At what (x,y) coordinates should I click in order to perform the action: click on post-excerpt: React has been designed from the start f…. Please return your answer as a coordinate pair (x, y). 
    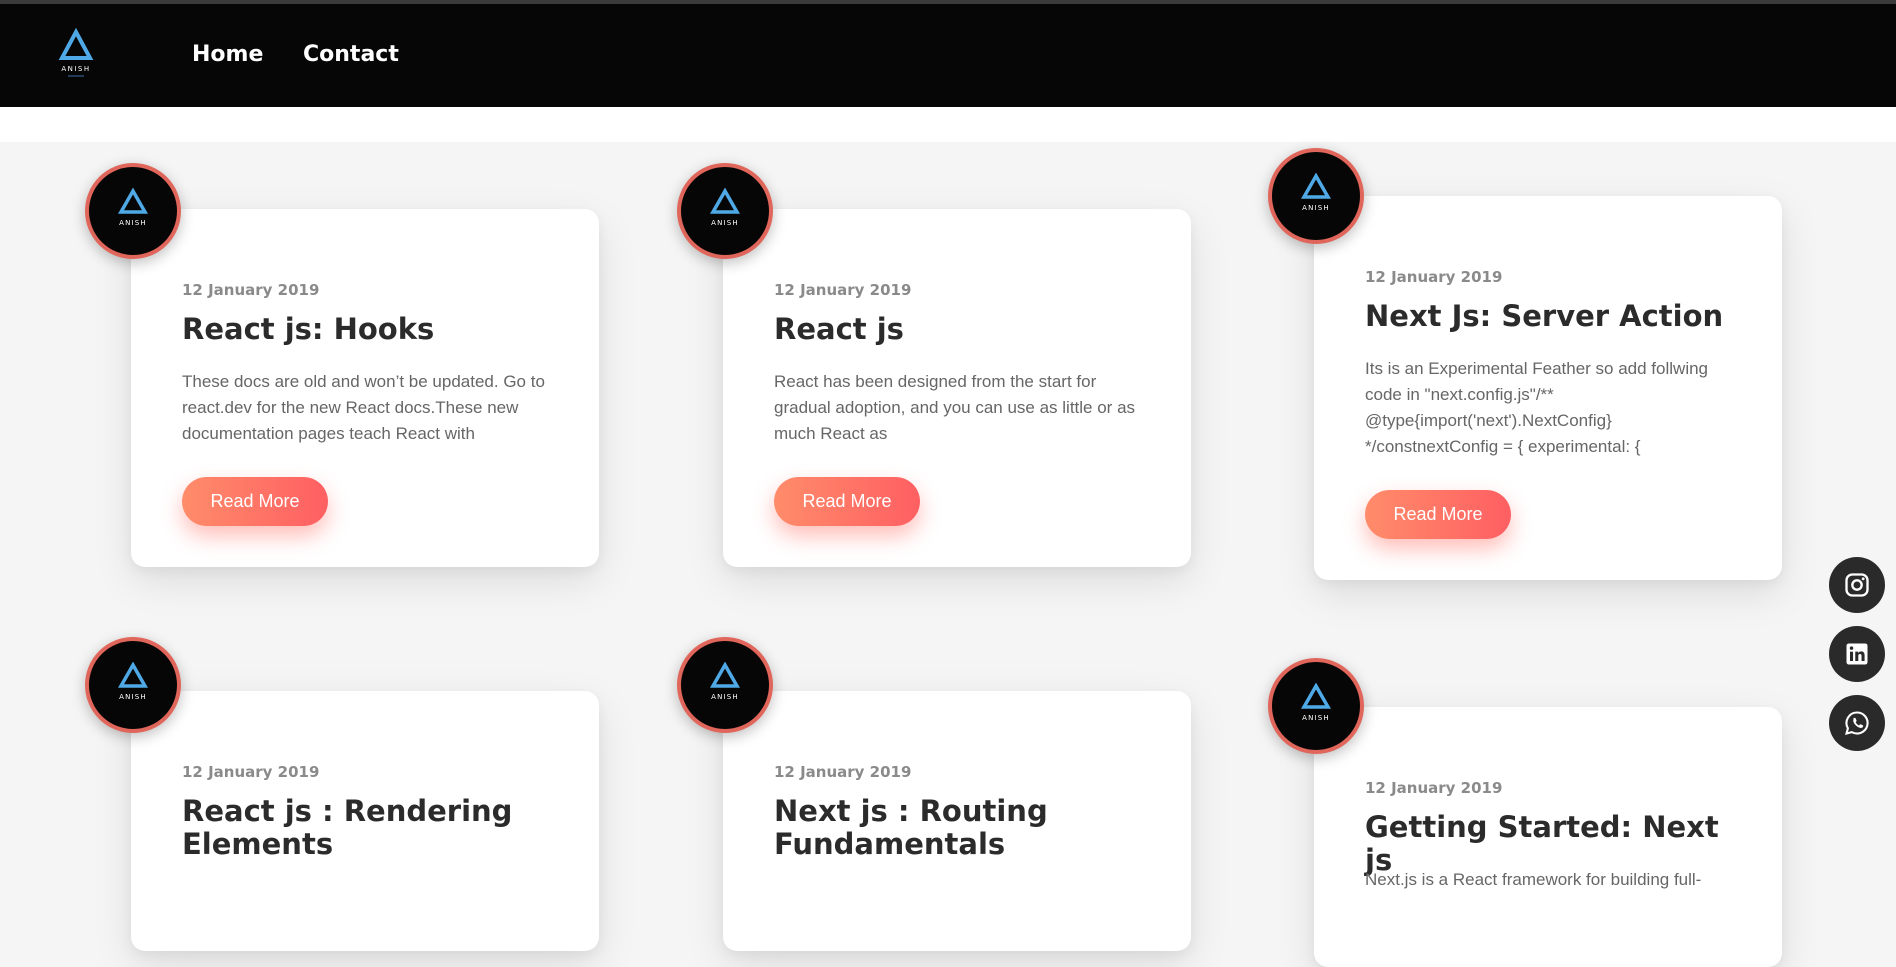
    Looking at the image, I should click on (955, 407).